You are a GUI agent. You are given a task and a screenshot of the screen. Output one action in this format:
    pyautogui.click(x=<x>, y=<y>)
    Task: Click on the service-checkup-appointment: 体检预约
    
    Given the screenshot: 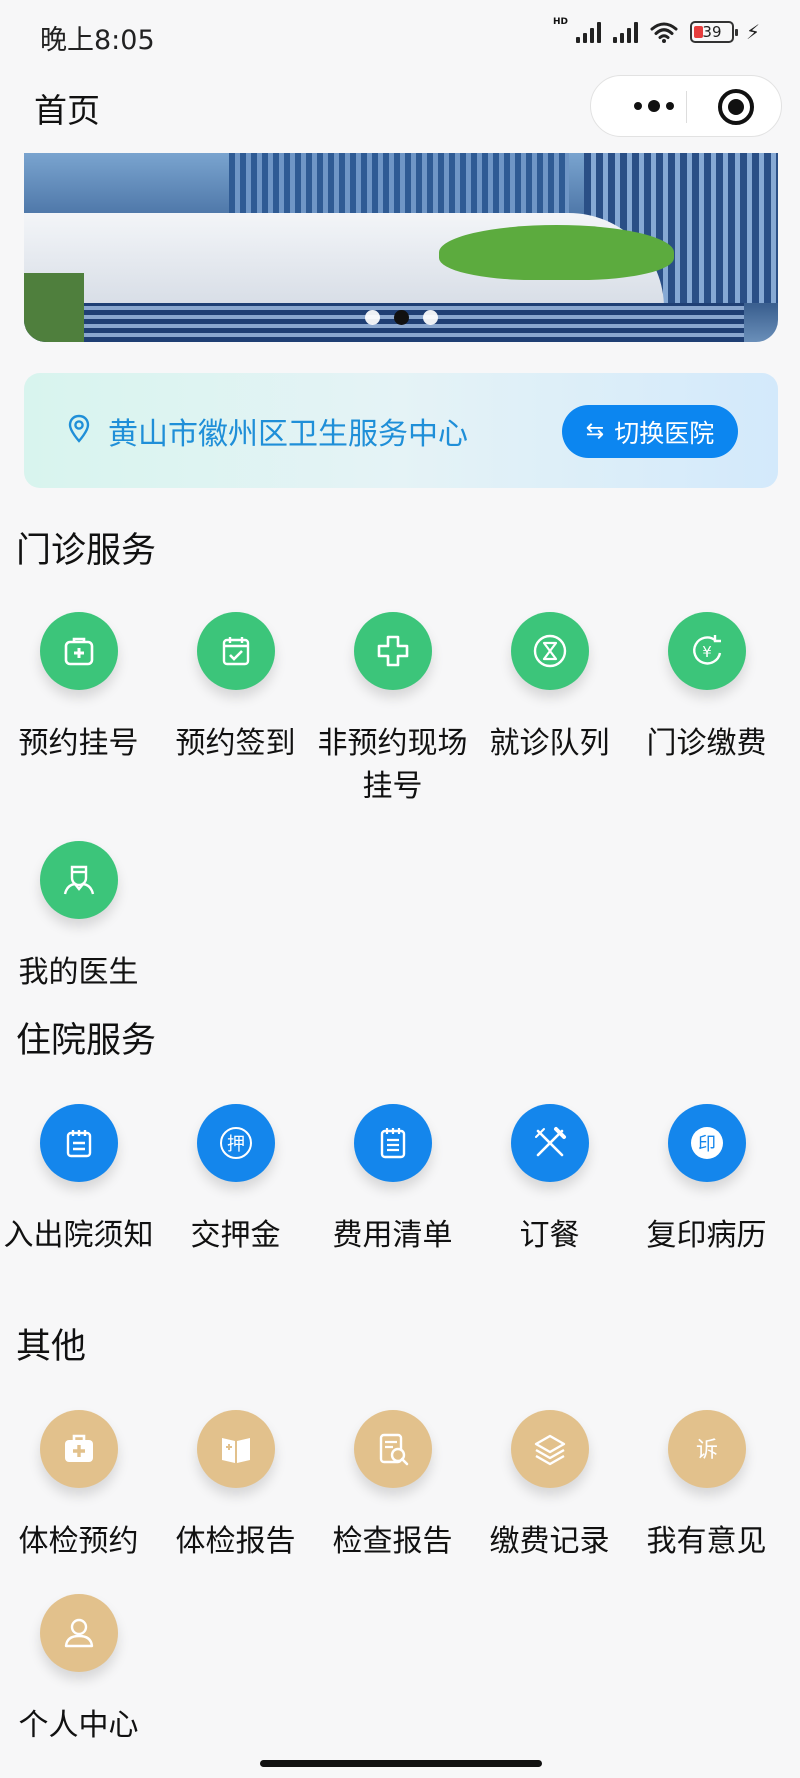 What is the action you would take?
    pyautogui.click(x=78, y=1486)
    